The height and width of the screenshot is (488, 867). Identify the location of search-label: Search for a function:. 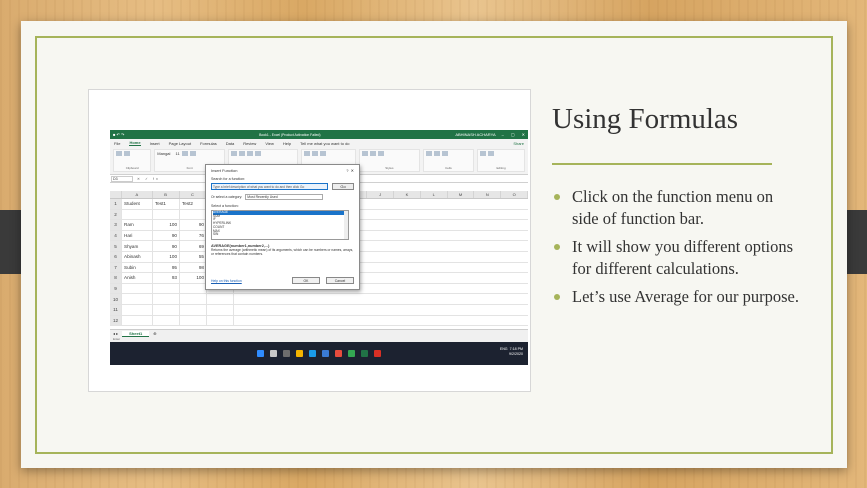
(228, 179).